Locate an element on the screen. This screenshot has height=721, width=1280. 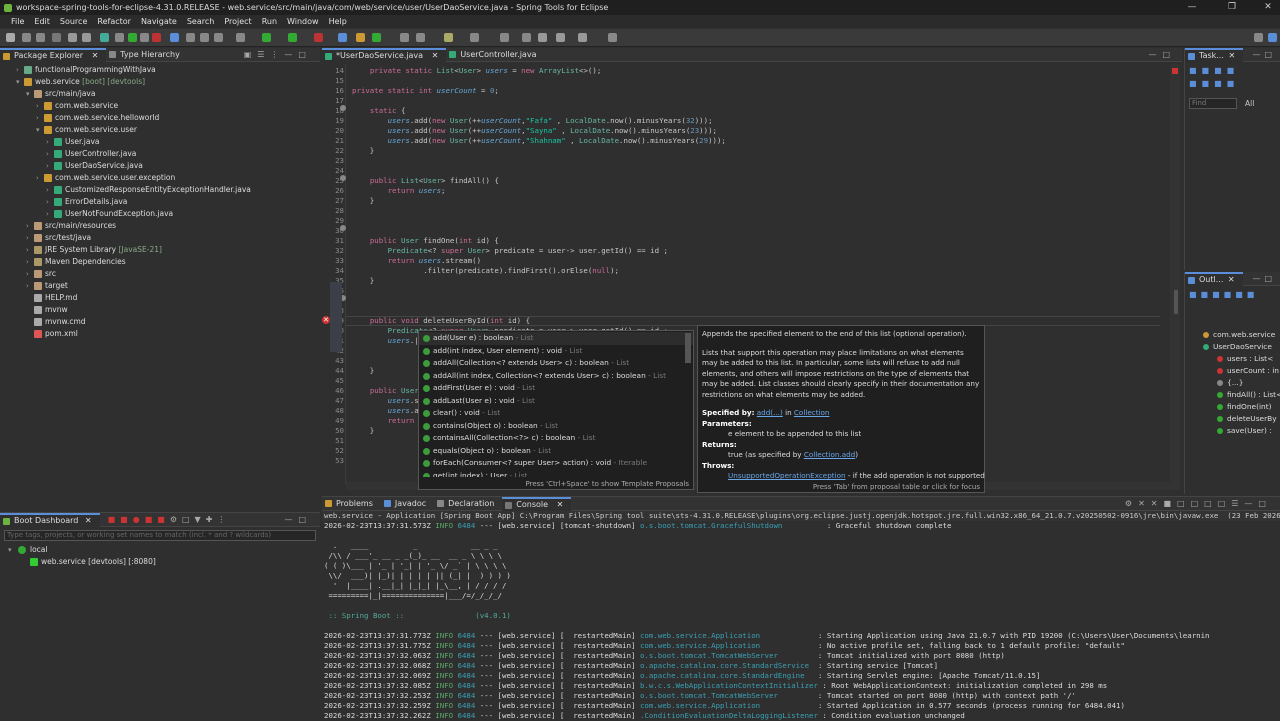
completion-item: get(int index) : User - List is located at coordinates (556, 473).